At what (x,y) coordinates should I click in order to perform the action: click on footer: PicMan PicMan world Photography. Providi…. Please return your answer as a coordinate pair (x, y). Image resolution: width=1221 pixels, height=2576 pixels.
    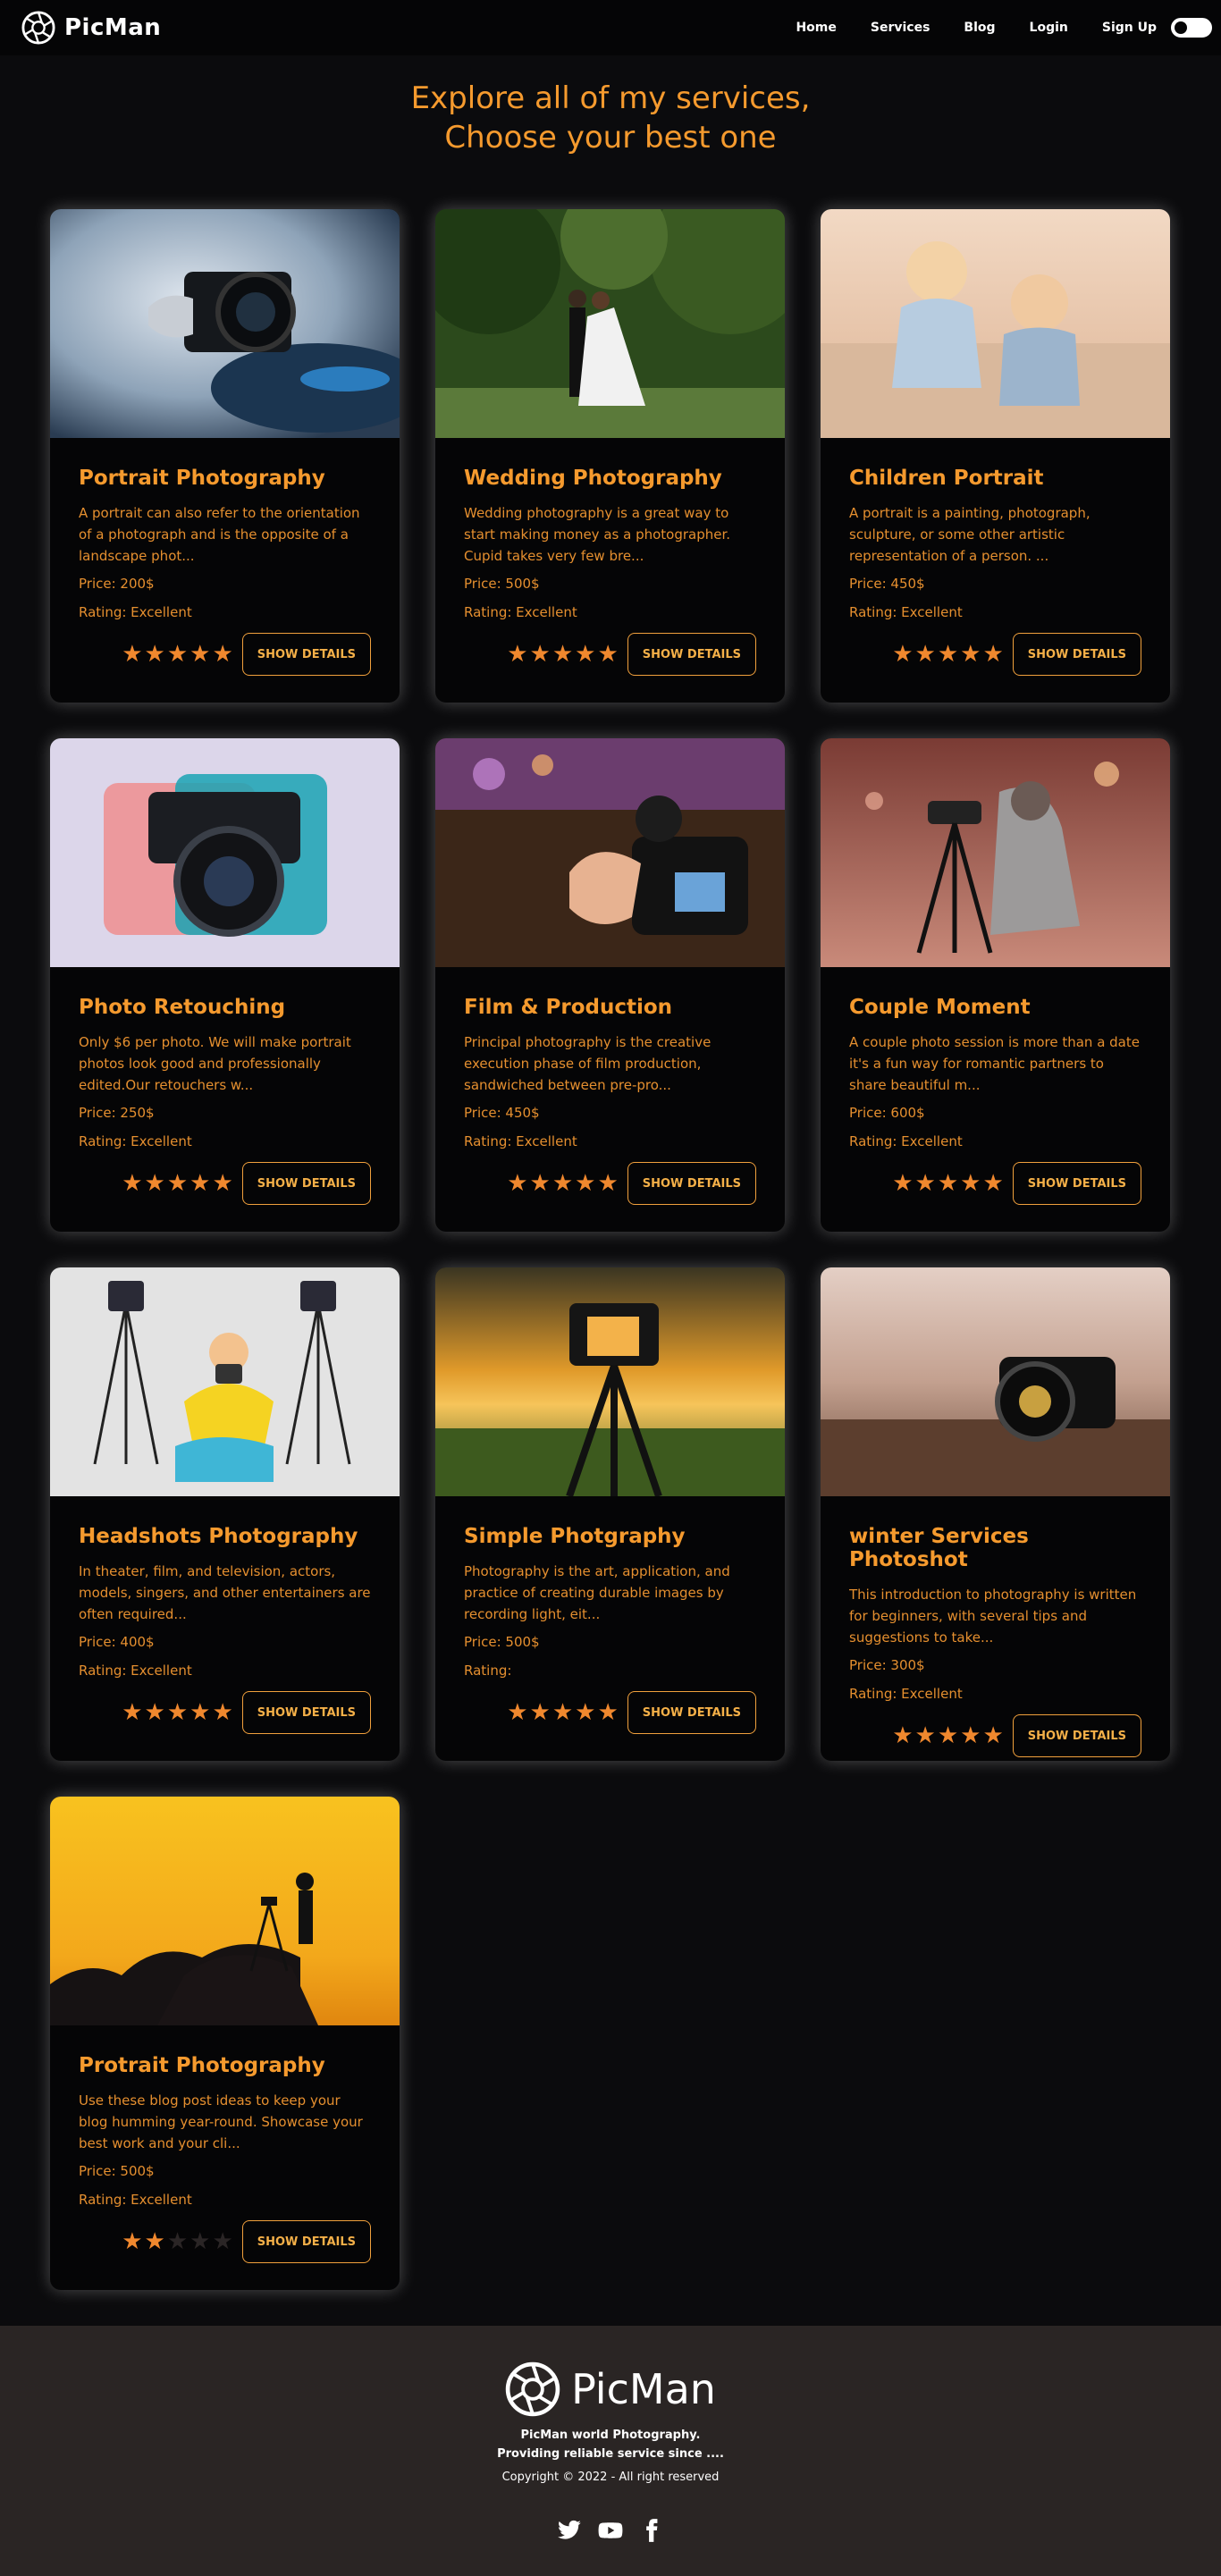
    Looking at the image, I should click on (610, 2451).